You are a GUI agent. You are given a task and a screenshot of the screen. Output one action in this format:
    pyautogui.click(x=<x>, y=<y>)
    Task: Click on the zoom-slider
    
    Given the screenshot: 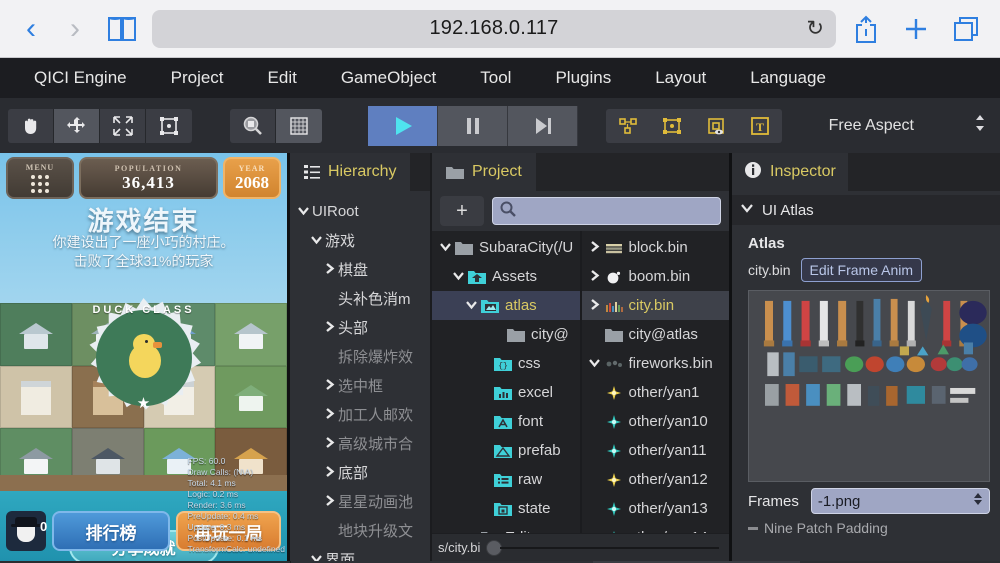 What is the action you would take?
    pyautogui.click(x=604, y=547)
    